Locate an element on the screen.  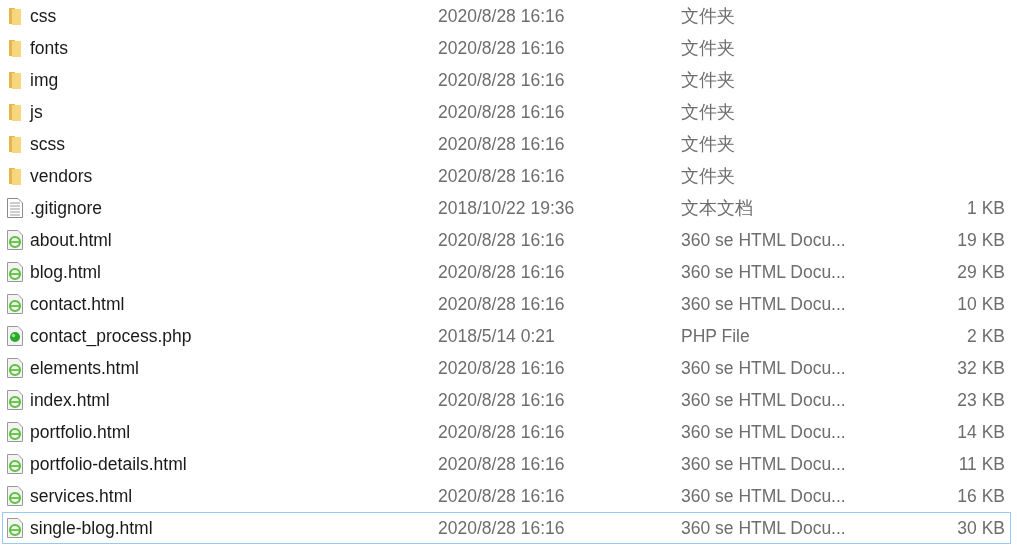
file-row: about.html 2020/8/28 16:16 360 se HTML Docu... 19 KB is located at coordinates (506, 240).